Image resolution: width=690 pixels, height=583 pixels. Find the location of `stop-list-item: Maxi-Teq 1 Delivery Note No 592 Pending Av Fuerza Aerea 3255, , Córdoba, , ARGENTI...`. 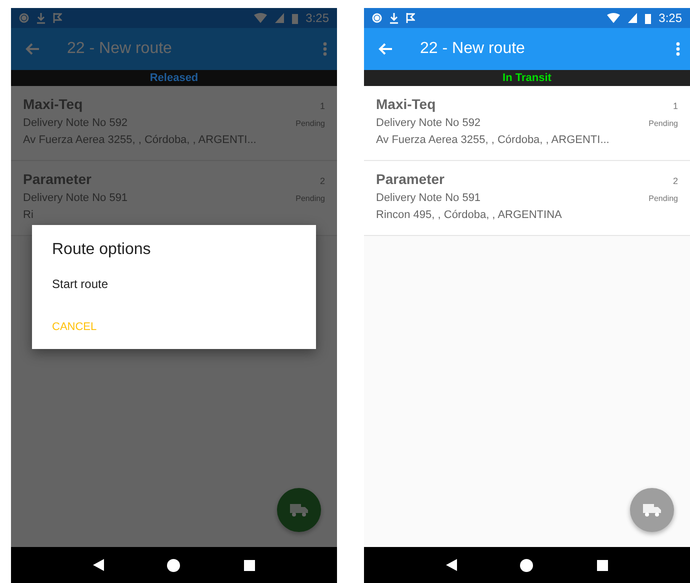

stop-list-item: Maxi-Teq 1 Delivery Note No 592 Pending Av Fuerza Aerea 3255, , Córdoba, , ARGENTI... is located at coordinates (527, 123).